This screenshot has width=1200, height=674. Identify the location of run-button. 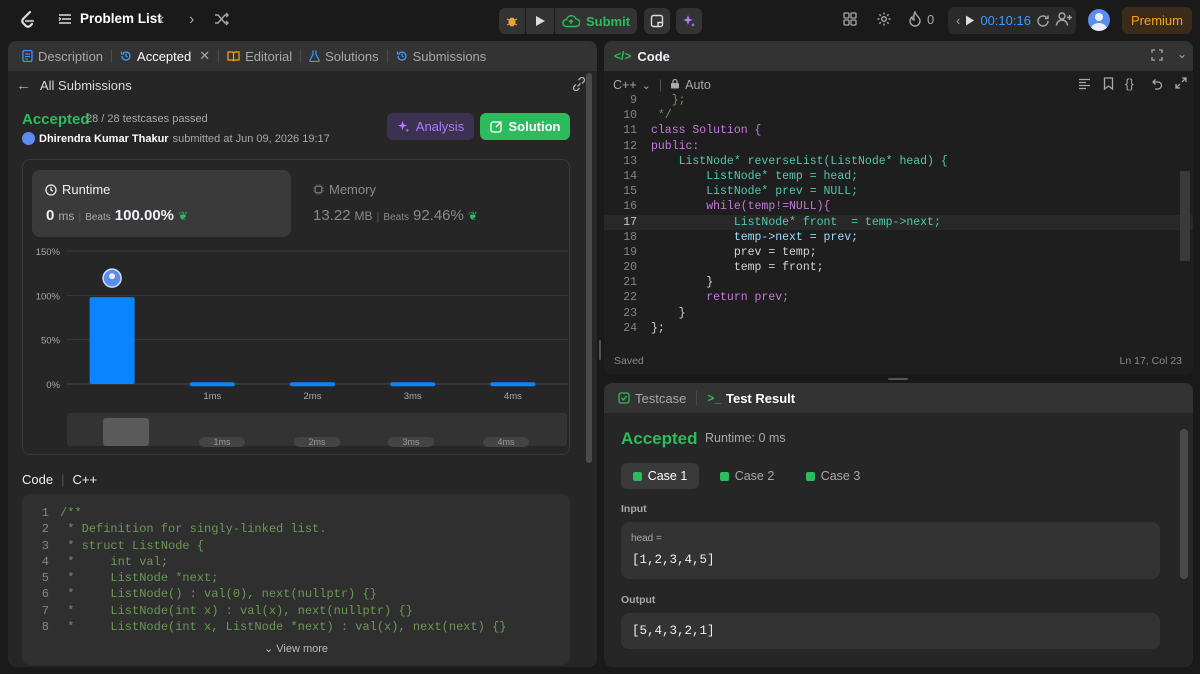
(540, 21).